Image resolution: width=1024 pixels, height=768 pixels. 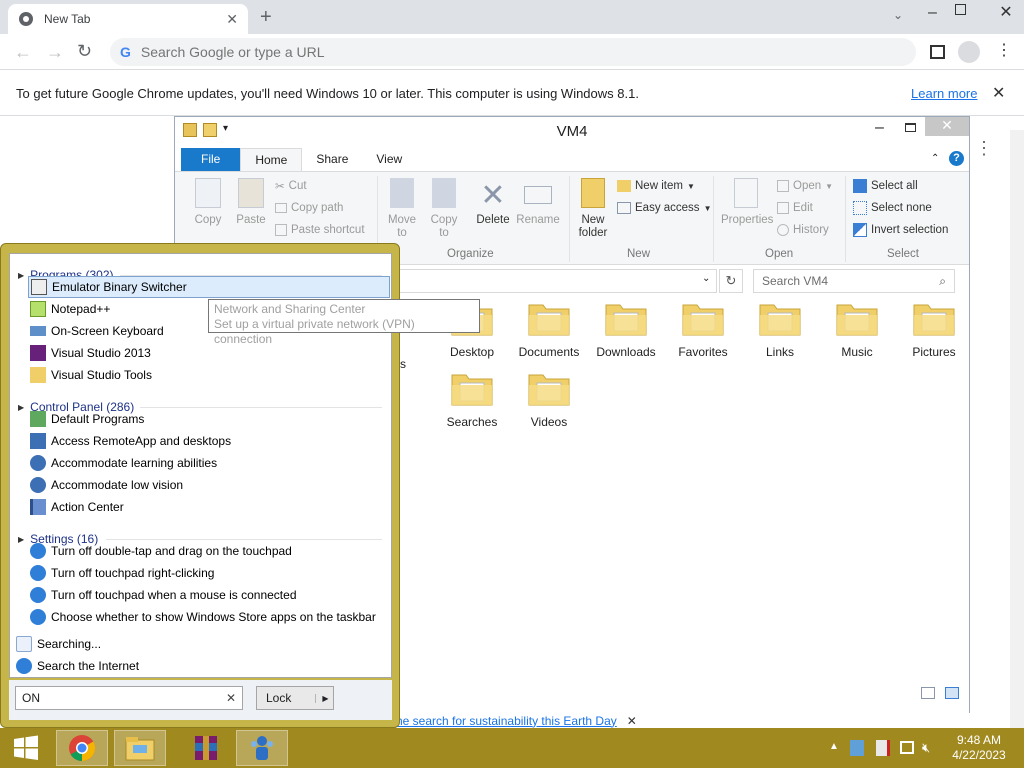 What do you see at coordinates (934, 326) in the screenshot?
I see `folder-pictures: Pictures` at bounding box center [934, 326].